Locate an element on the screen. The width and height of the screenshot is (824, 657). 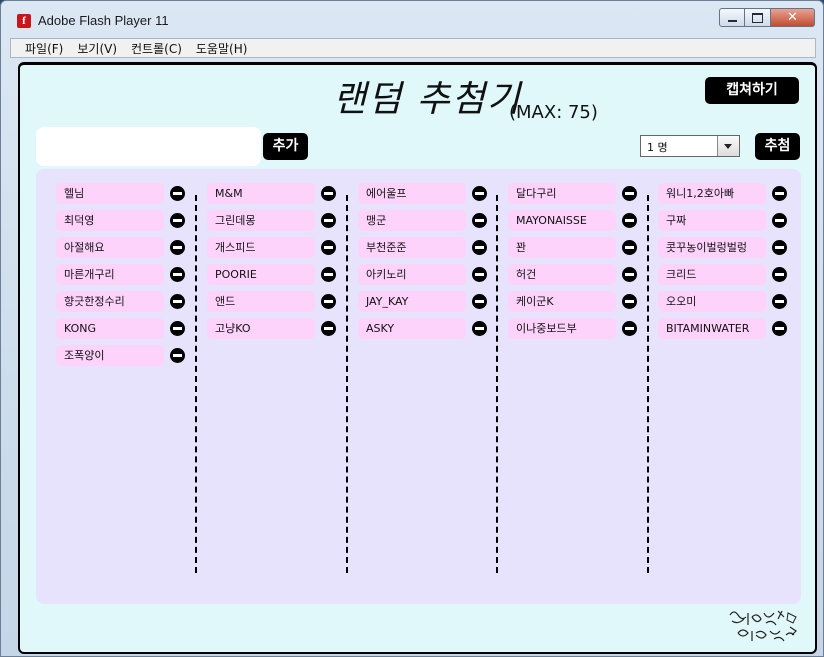
name-item: M&M is located at coordinates (282, 193).